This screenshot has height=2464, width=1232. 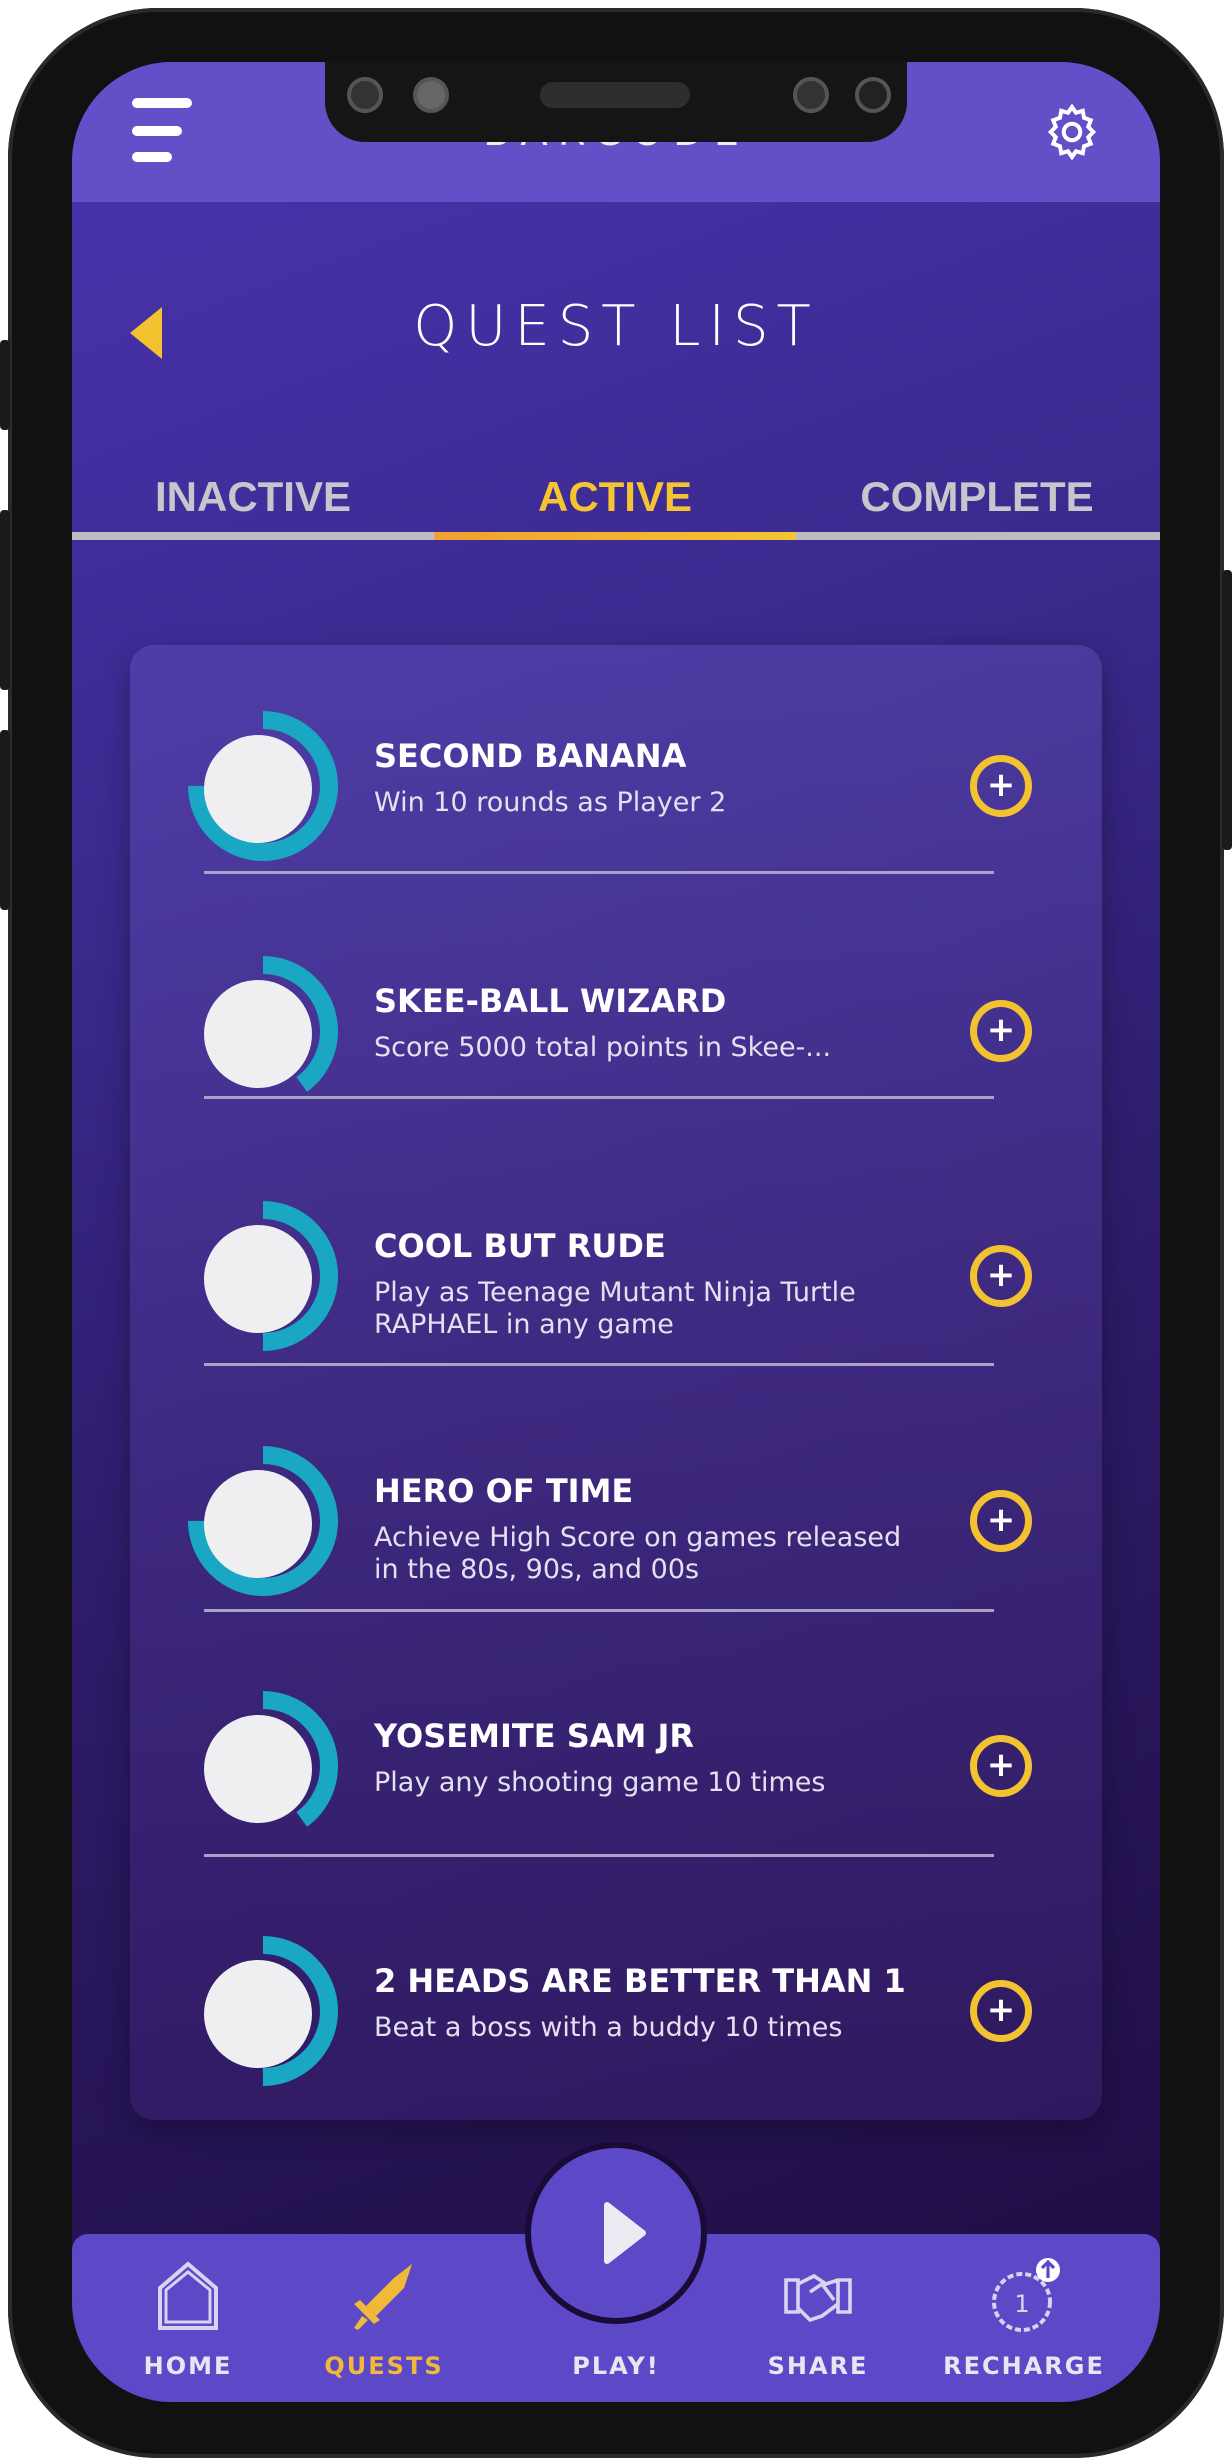 What do you see at coordinates (530, 756) in the screenshot?
I see `quest-title: SECOND BANANA` at bounding box center [530, 756].